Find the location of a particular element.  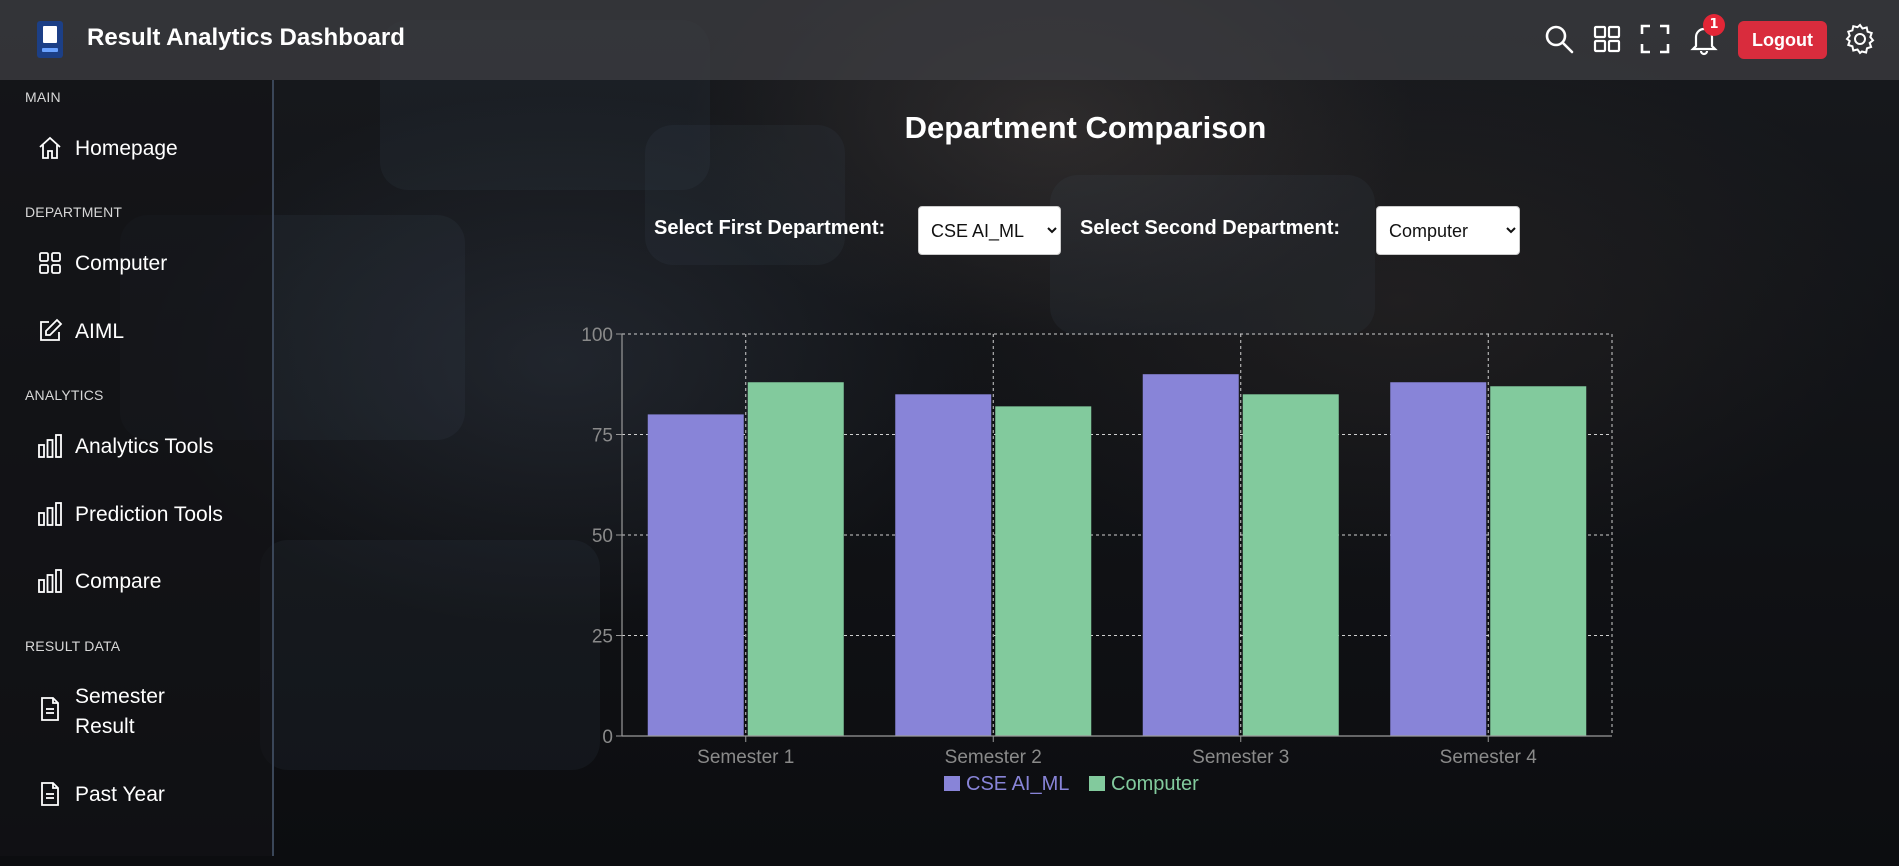

sidebar-item-computer: Computer is located at coordinates (130, 264).